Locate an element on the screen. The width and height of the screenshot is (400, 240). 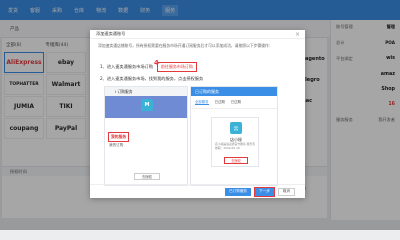
step-2: 2、进入速卖通服务市场，找到我的服务，点击授权服务 is located at coordinates (152, 78).